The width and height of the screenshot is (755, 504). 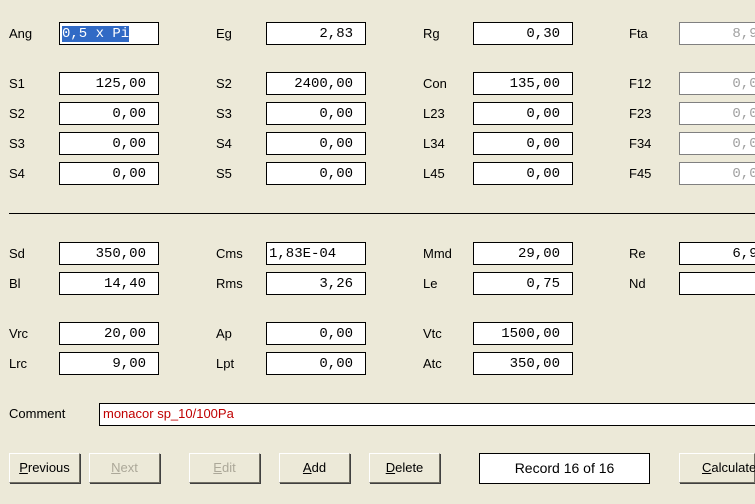 What do you see at coordinates (18, 363) in the screenshot?
I see `lrc-label: Lrc` at bounding box center [18, 363].